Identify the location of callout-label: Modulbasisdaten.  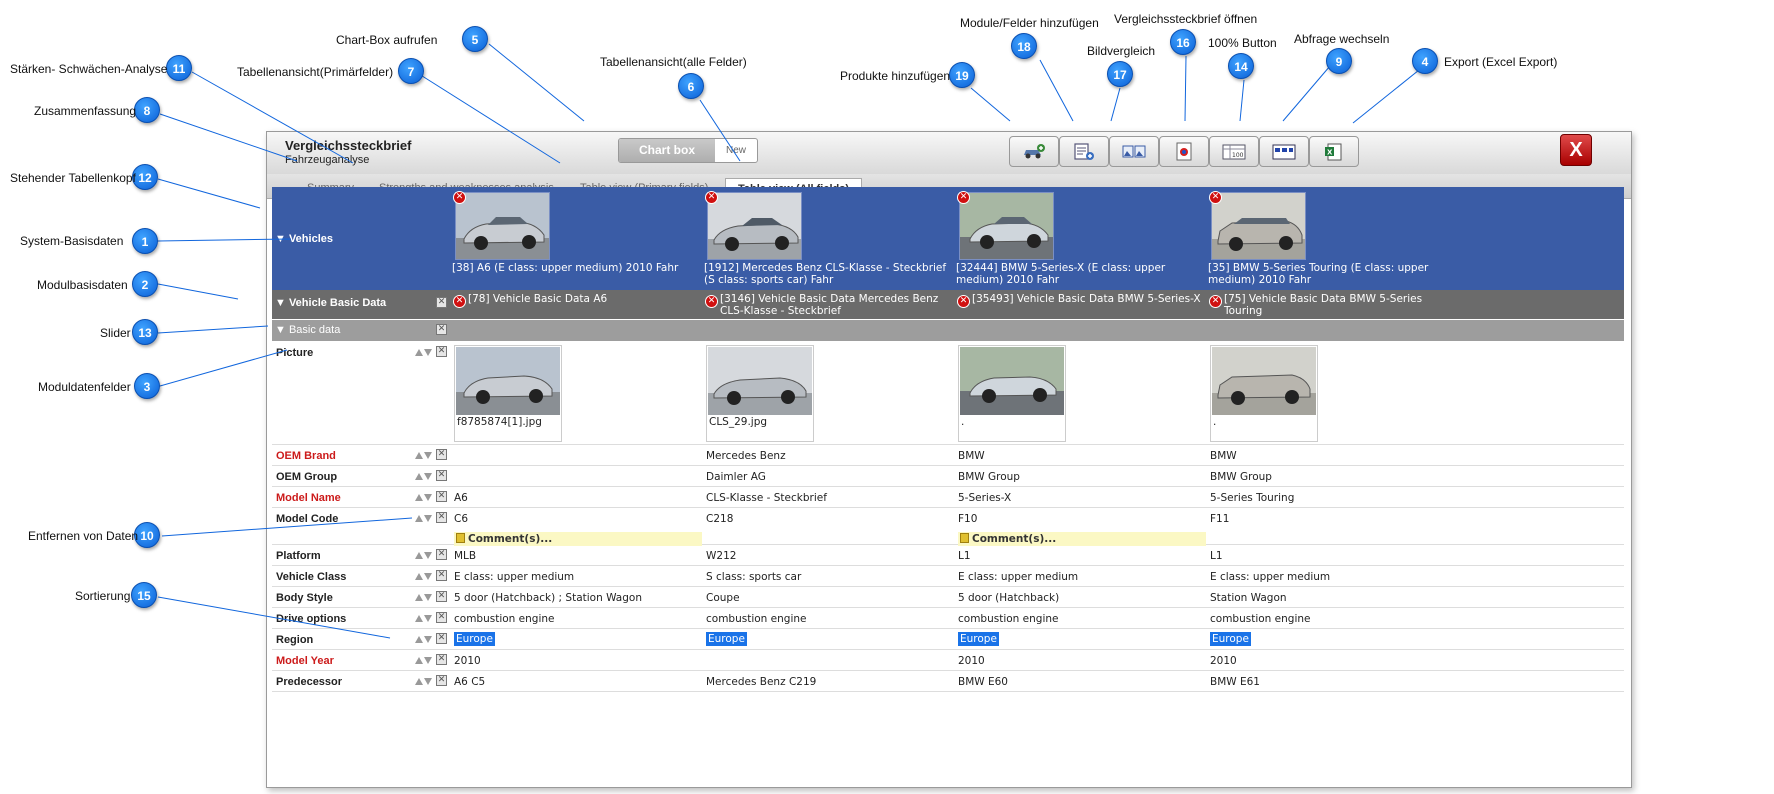
(82, 285).